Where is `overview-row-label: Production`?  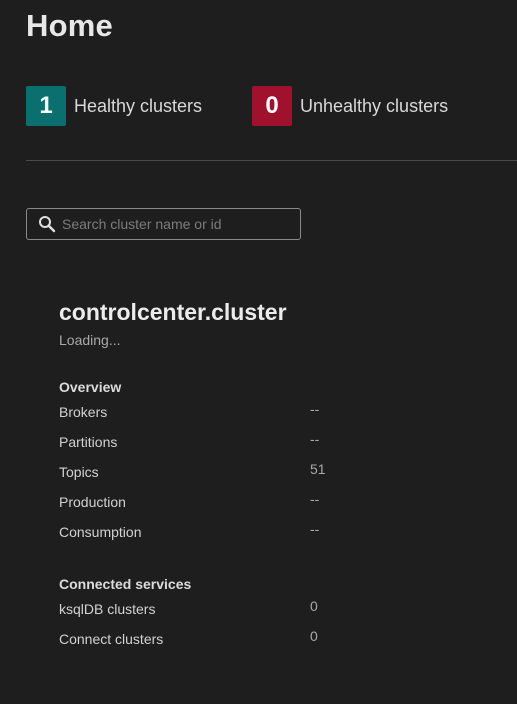
overview-row-label: Production is located at coordinates (92, 502).